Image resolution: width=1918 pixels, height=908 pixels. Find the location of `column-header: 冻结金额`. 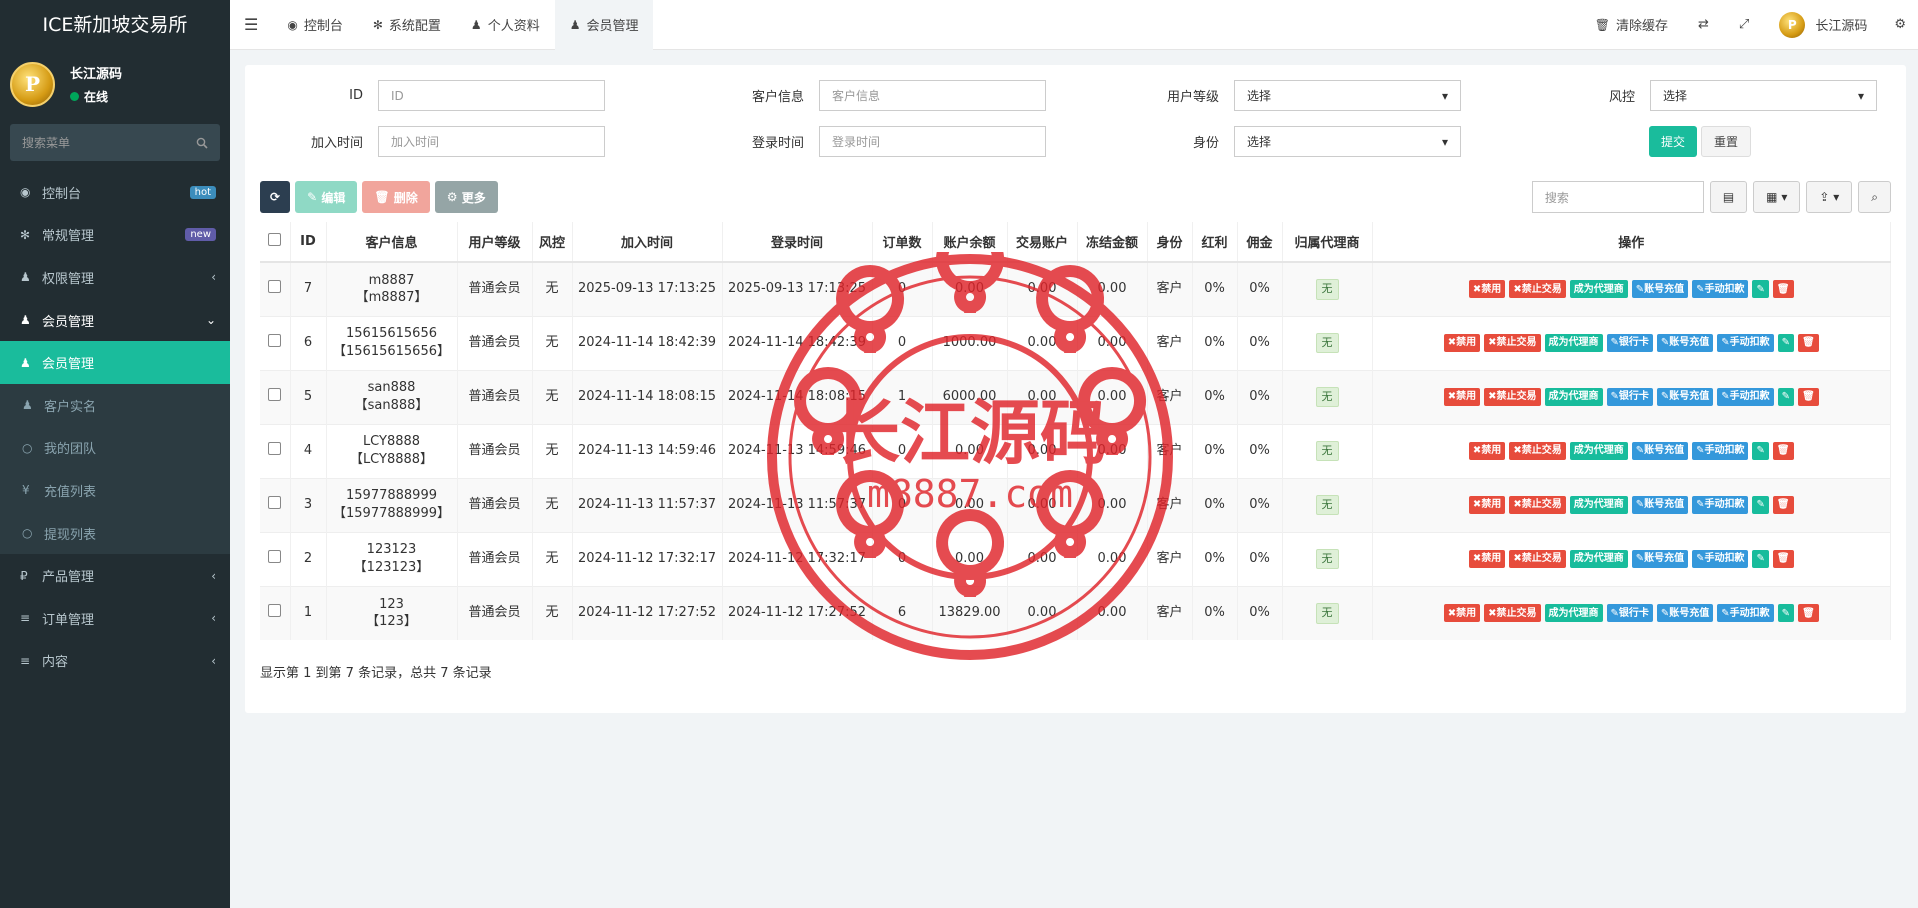

column-header: 冻结金额 is located at coordinates (1112, 242).